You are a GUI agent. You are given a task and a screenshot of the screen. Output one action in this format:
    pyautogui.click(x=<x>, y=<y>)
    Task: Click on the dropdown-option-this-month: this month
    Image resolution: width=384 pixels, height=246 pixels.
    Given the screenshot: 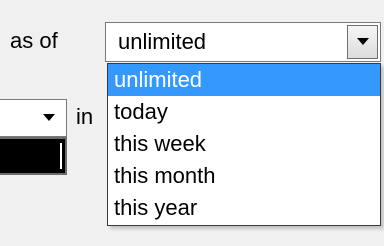 What is the action you would take?
    pyautogui.click(x=244, y=176)
    